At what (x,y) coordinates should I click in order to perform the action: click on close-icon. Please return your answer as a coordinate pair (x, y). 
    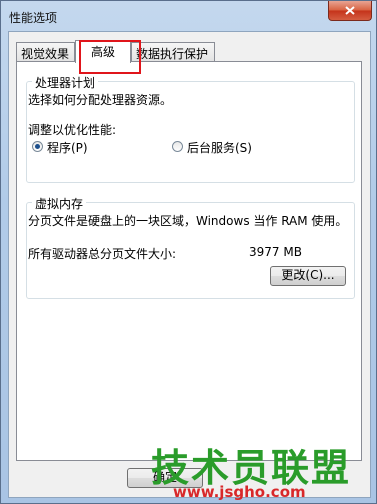
    Looking at the image, I should click on (350, 10).